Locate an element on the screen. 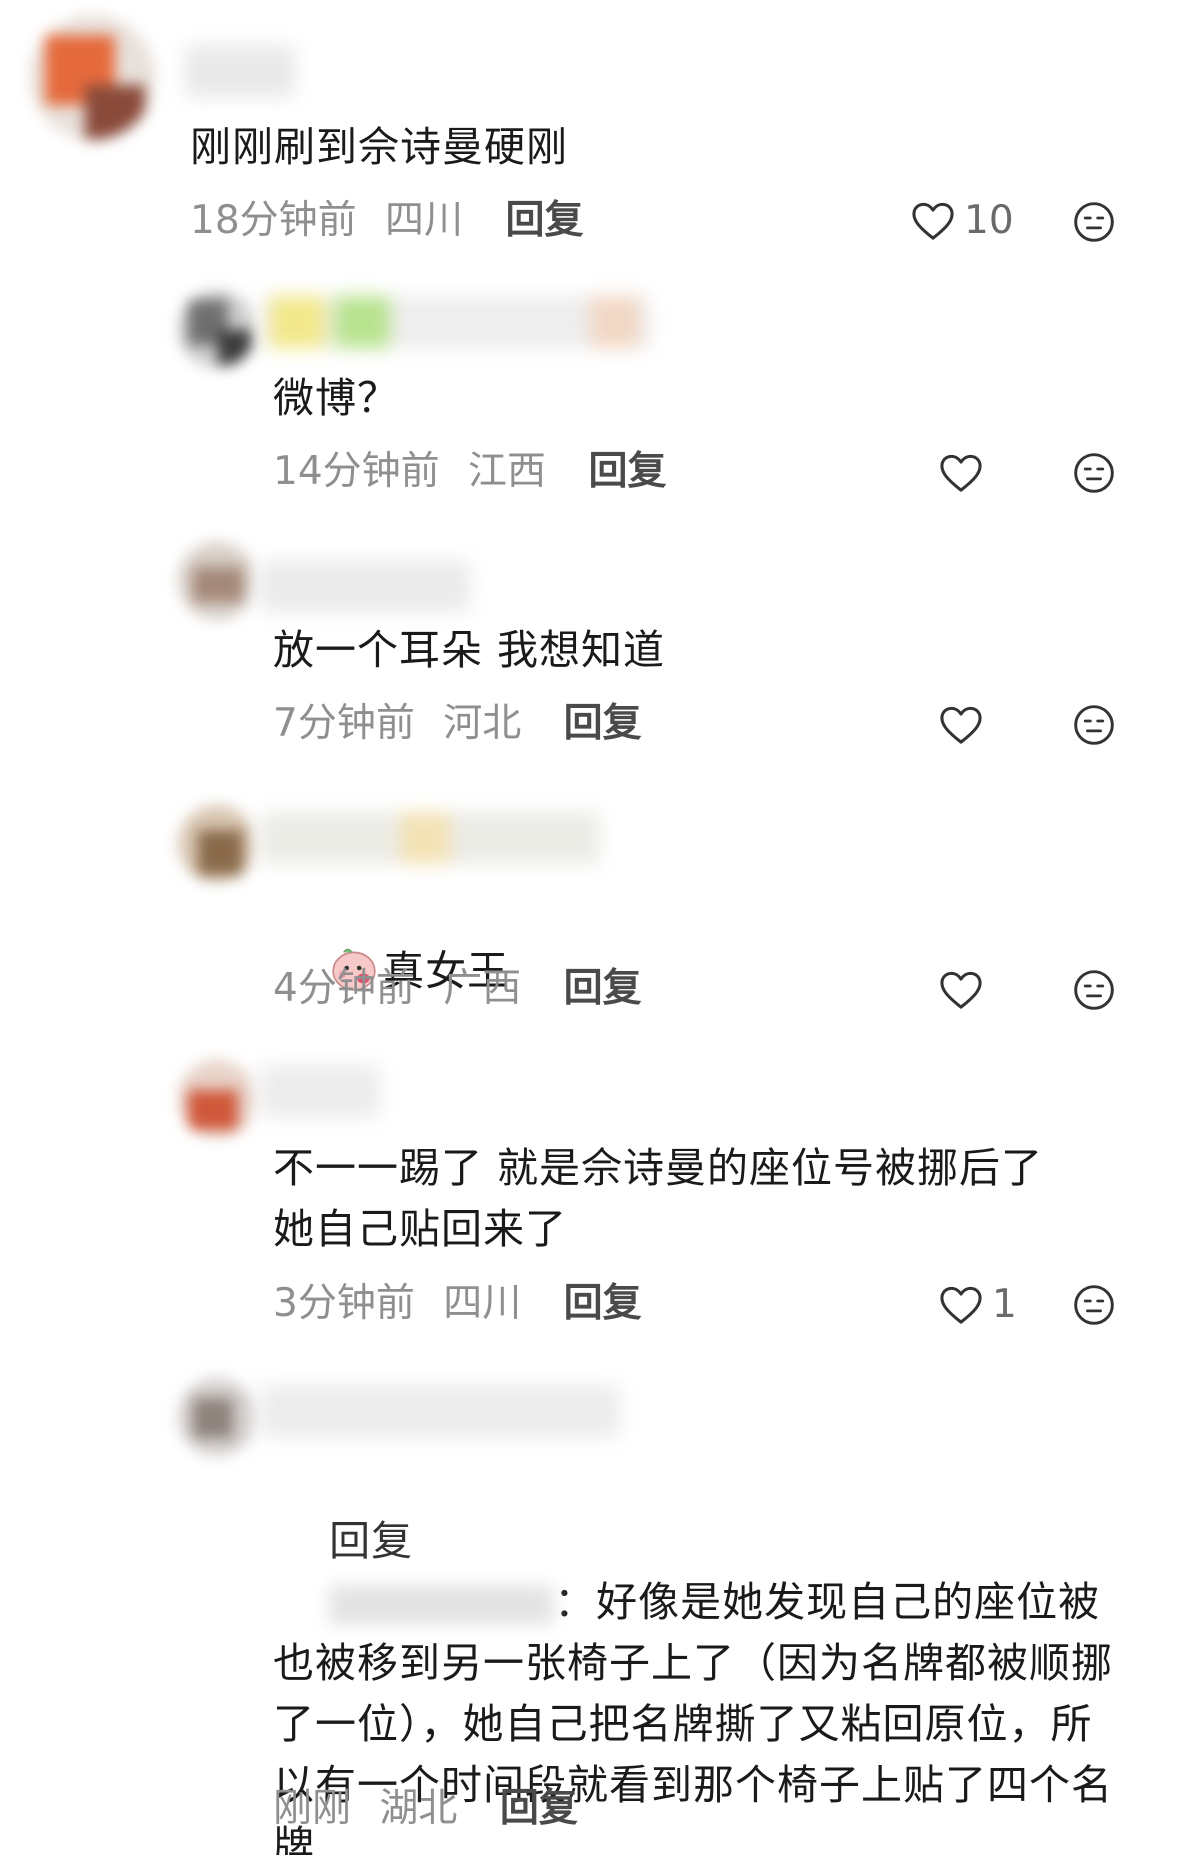 This screenshot has width=1200, height=1855. comment-time: 3分钟前 is located at coordinates (344, 1303).